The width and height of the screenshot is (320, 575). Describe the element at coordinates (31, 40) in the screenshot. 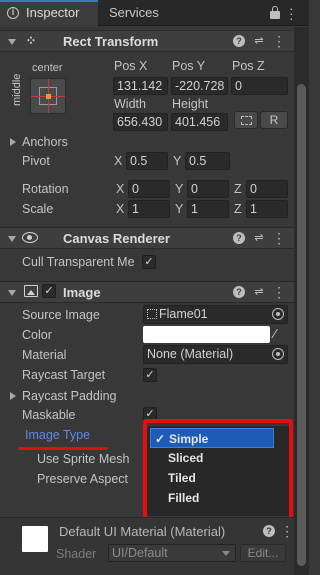

I see `rect-transform-icon: ⁘` at that location.